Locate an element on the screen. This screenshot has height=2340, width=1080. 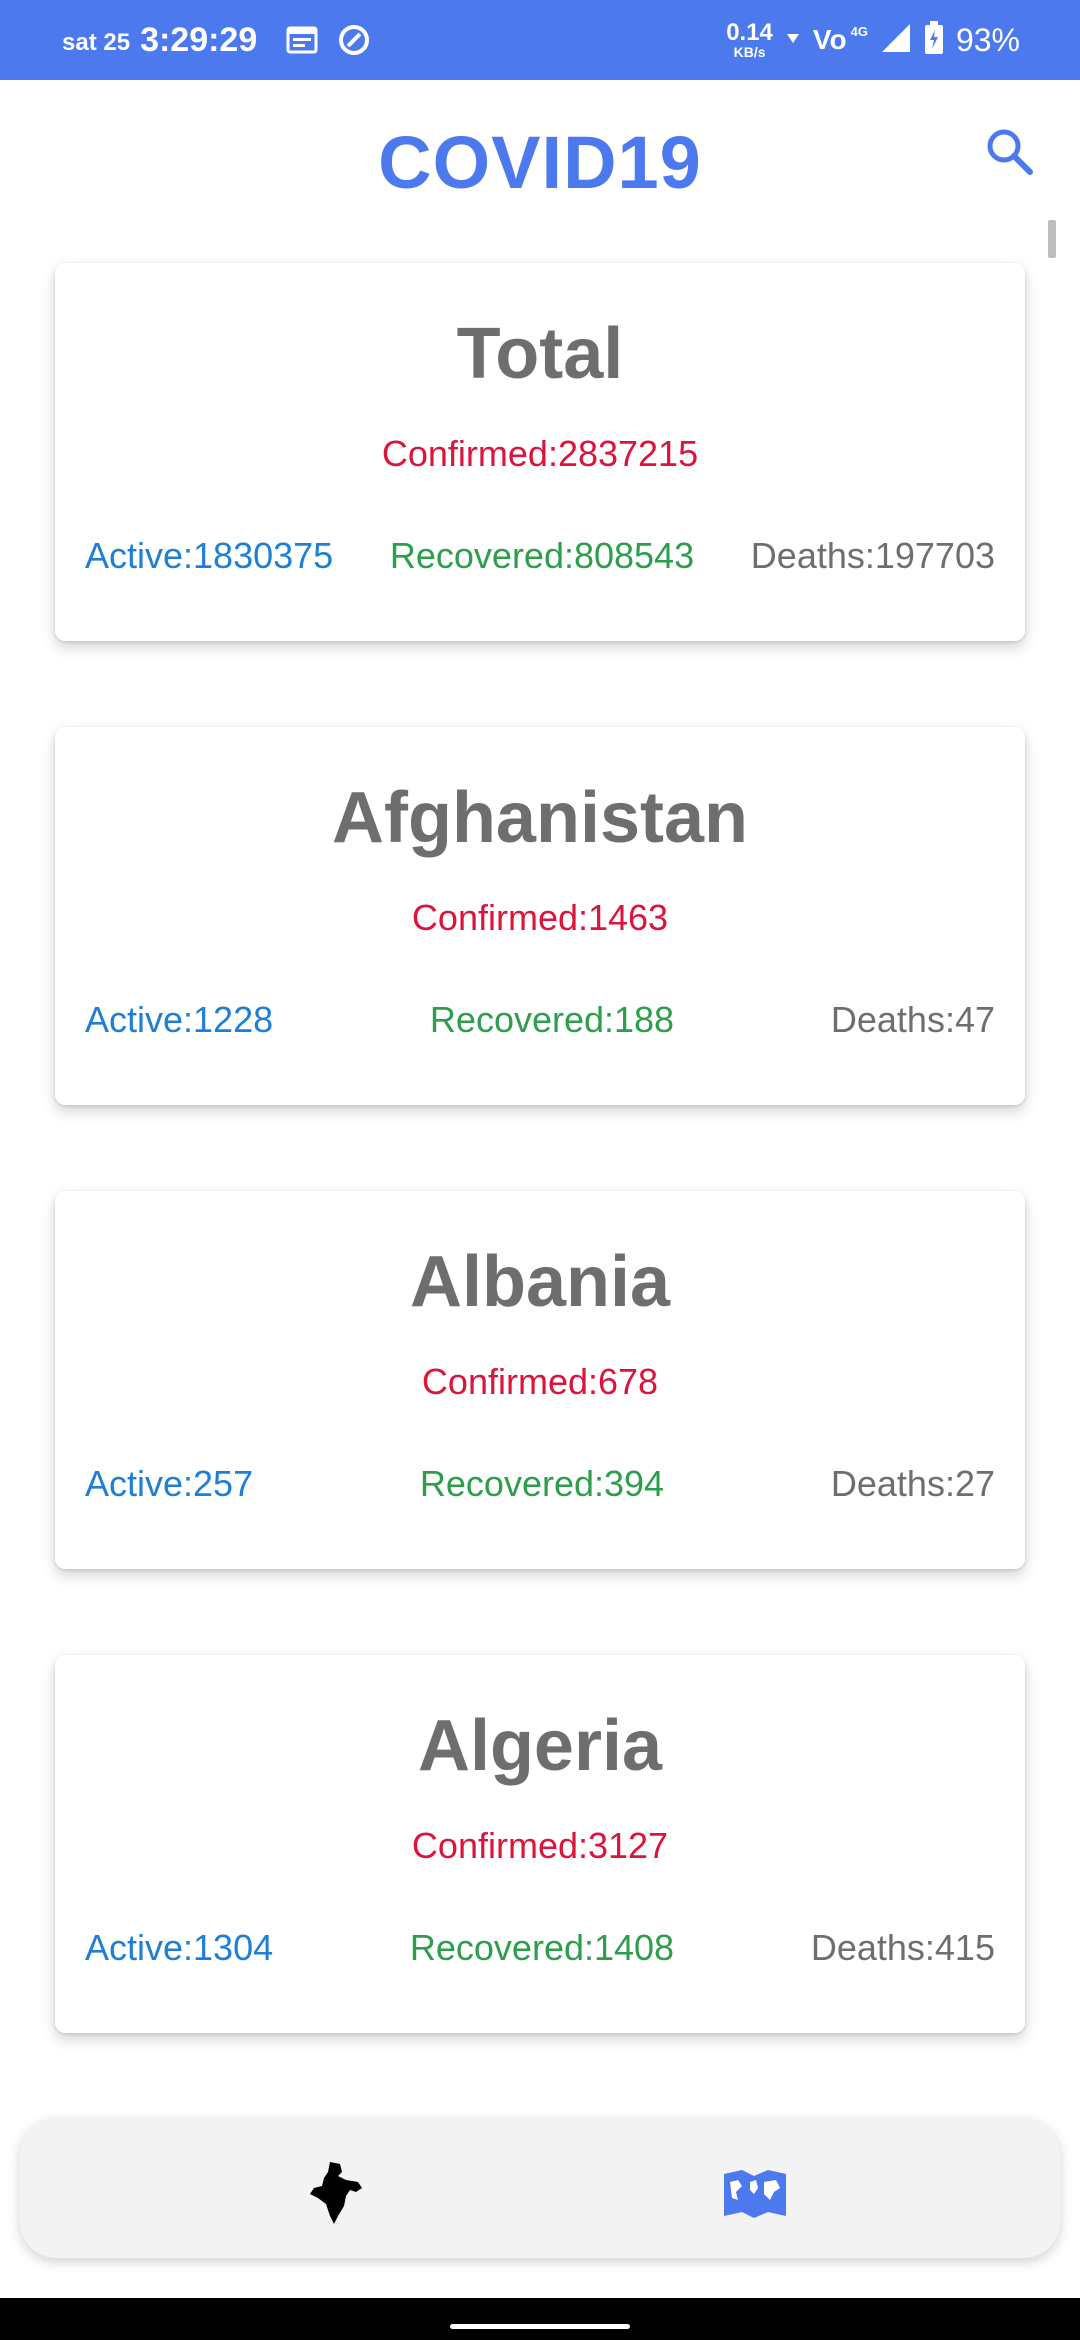
status-bar-right: 0.14 KB/s Vo 4G 93% is located at coordinates (873, 40).